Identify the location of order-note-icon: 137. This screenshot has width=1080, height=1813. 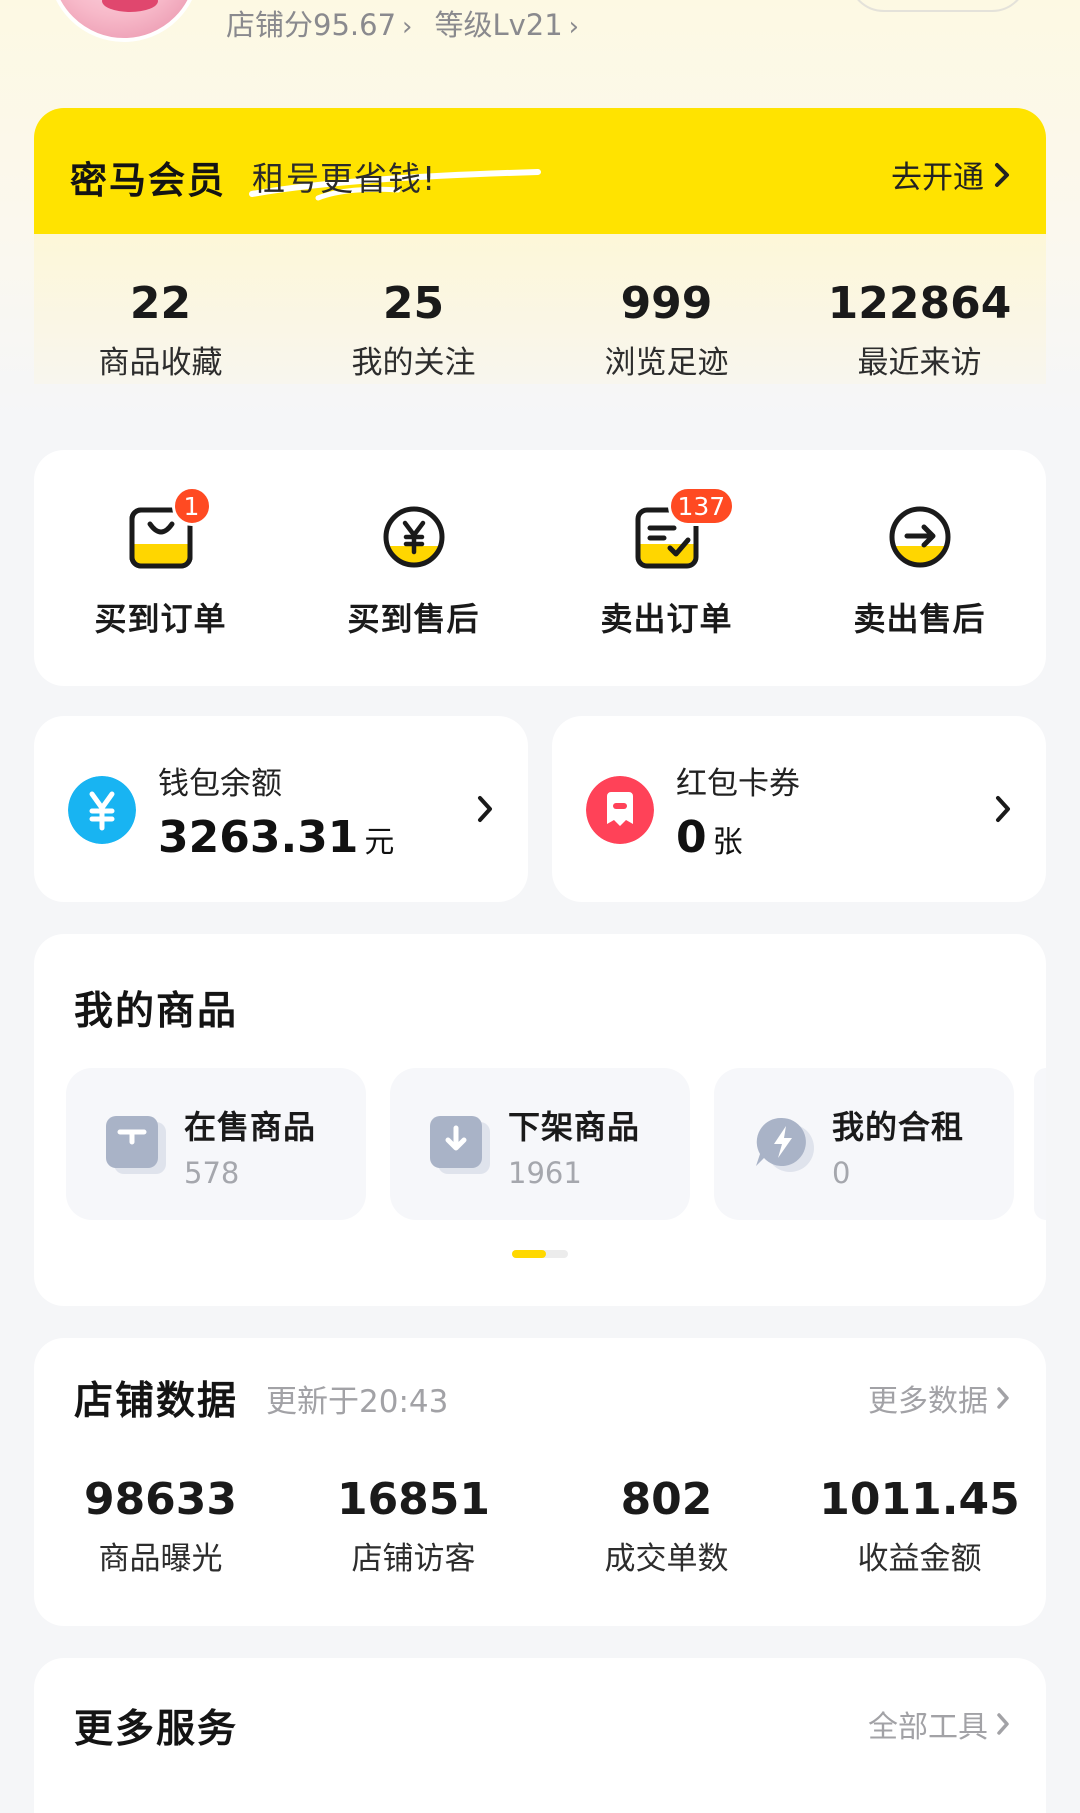
(685, 528).